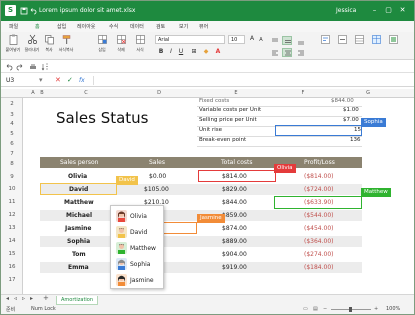 The width and height of the screenshot is (415, 315). What do you see at coordinates (138, 248) in the screenshot?
I see `collaborator-list-item: Matthew` at bounding box center [138, 248].